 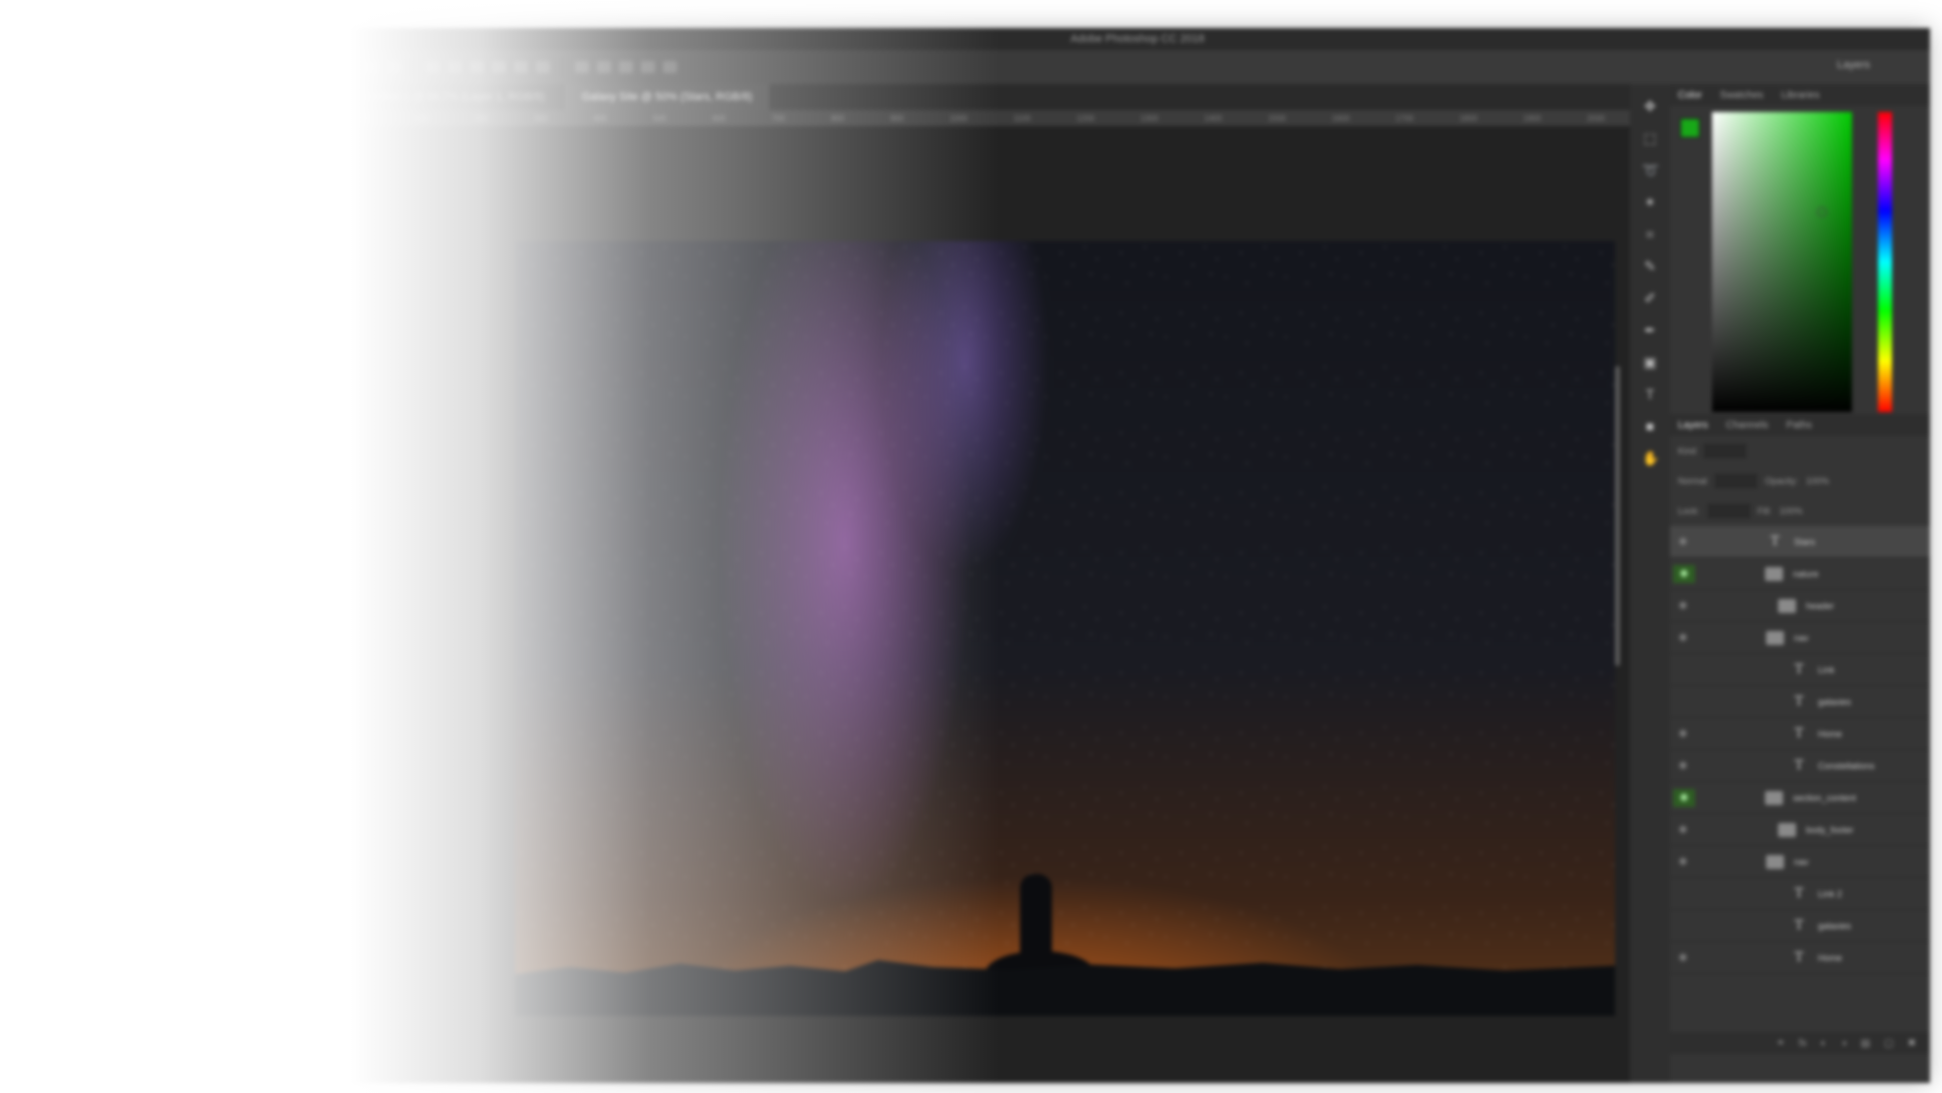 What do you see at coordinates (1022, 118) in the screenshot?
I see `ruler-tick: 1100` at bounding box center [1022, 118].